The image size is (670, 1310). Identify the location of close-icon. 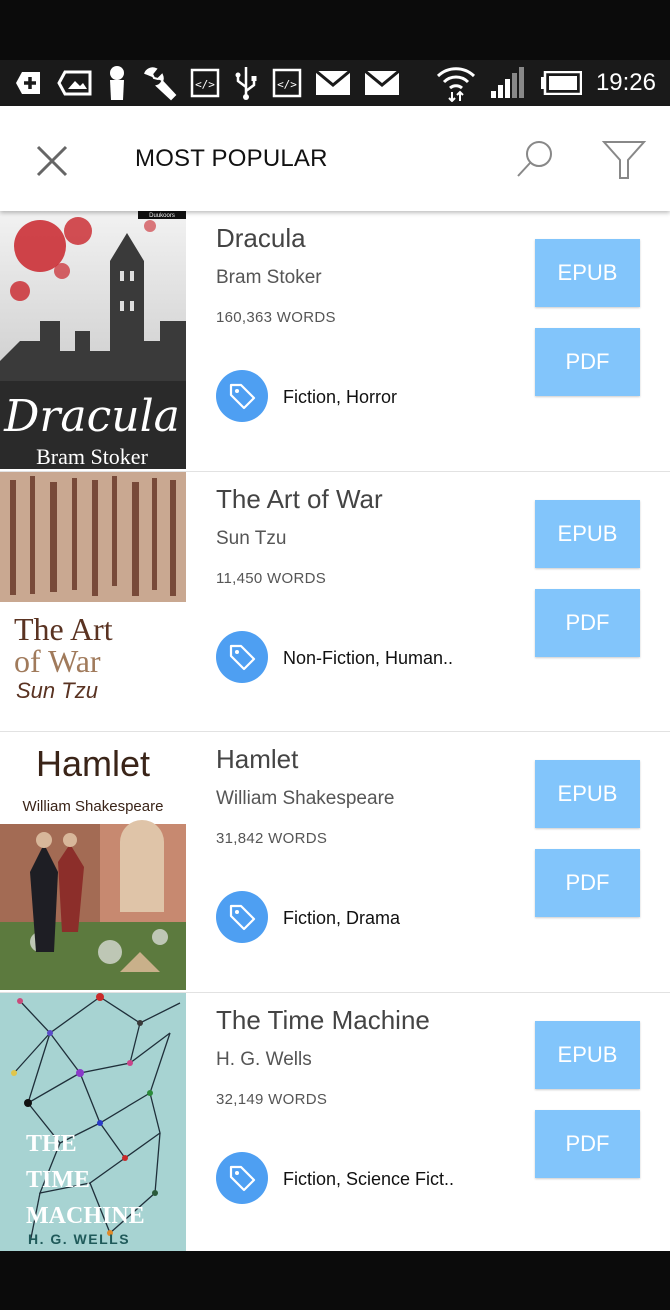
(52, 161).